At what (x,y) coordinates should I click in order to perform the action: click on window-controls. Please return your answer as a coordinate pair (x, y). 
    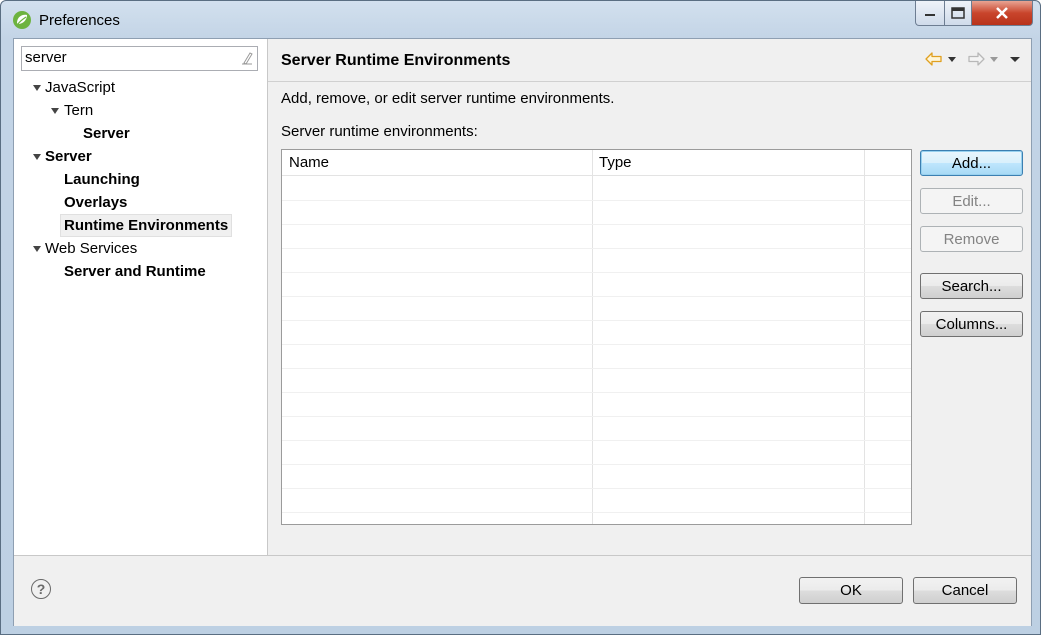
    Looking at the image, I should click on (974, 14).